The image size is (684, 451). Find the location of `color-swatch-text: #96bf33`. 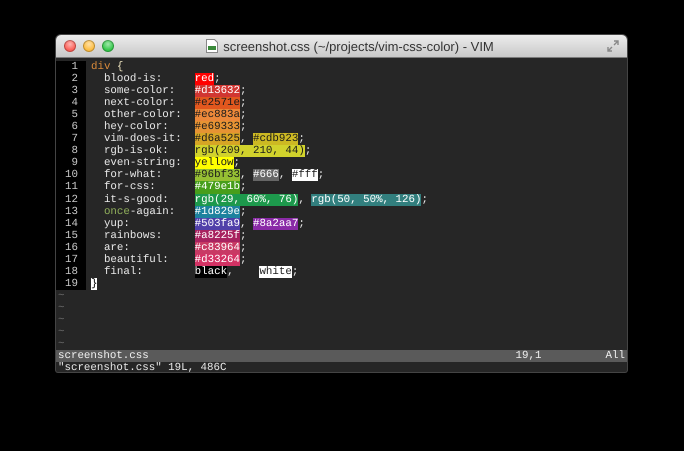

color-swatch-text: #96bf33 is located at coordinates (217, 175).